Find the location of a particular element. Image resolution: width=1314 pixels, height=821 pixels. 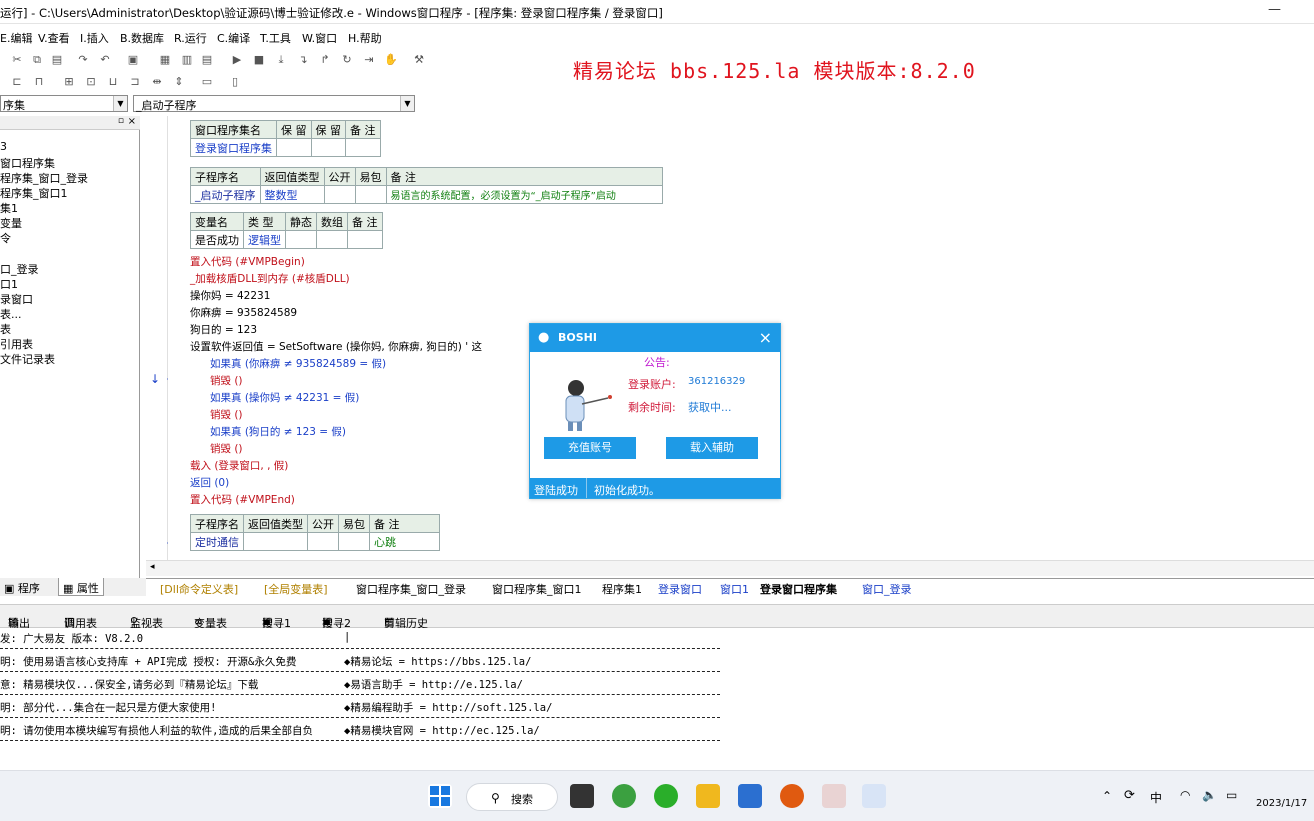

assembly-select: 序集 ▼ is located at coordinates (64, 103).